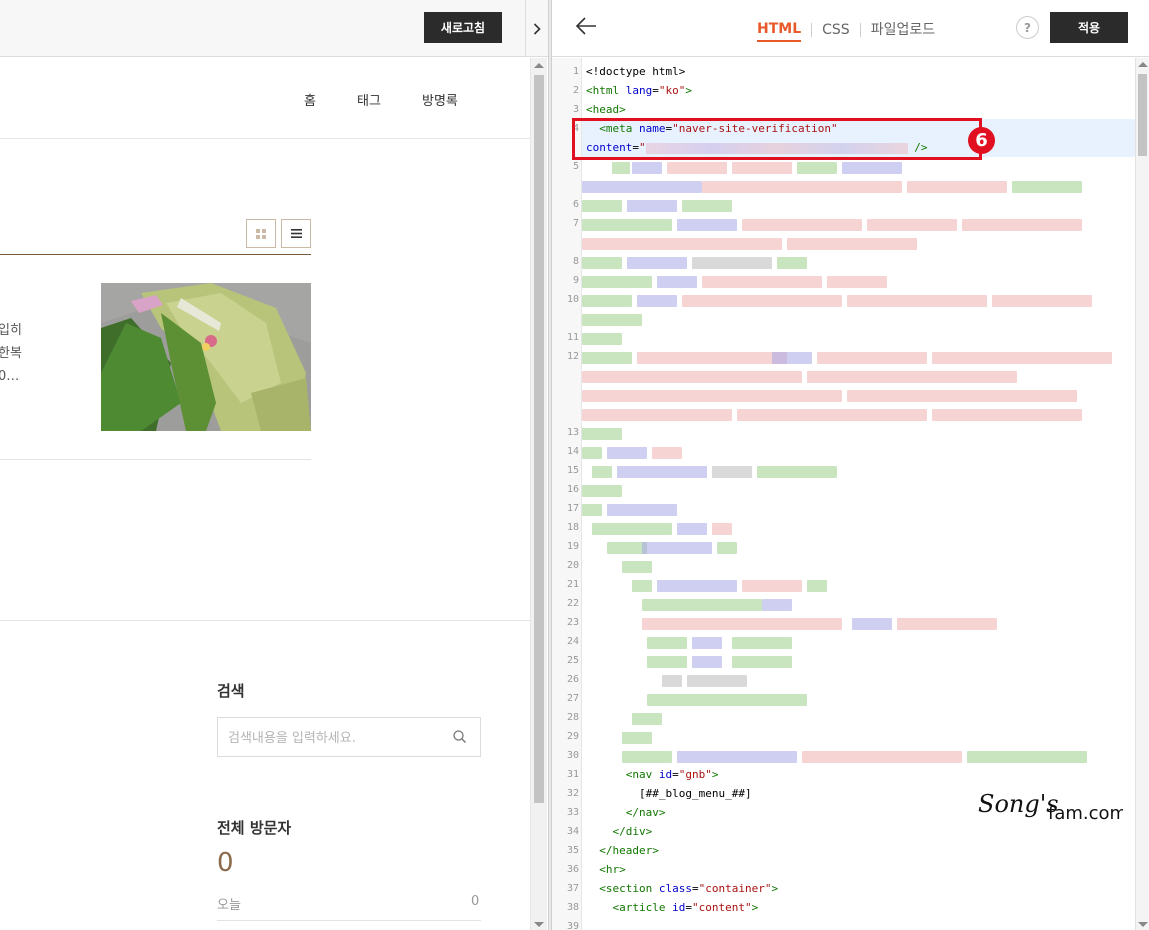 Image resolution: width=1149 pixels, height=930 pixels. Describe the element at coordinates (572, 622) in the screenshot. I see `line-number: 23` at that location.